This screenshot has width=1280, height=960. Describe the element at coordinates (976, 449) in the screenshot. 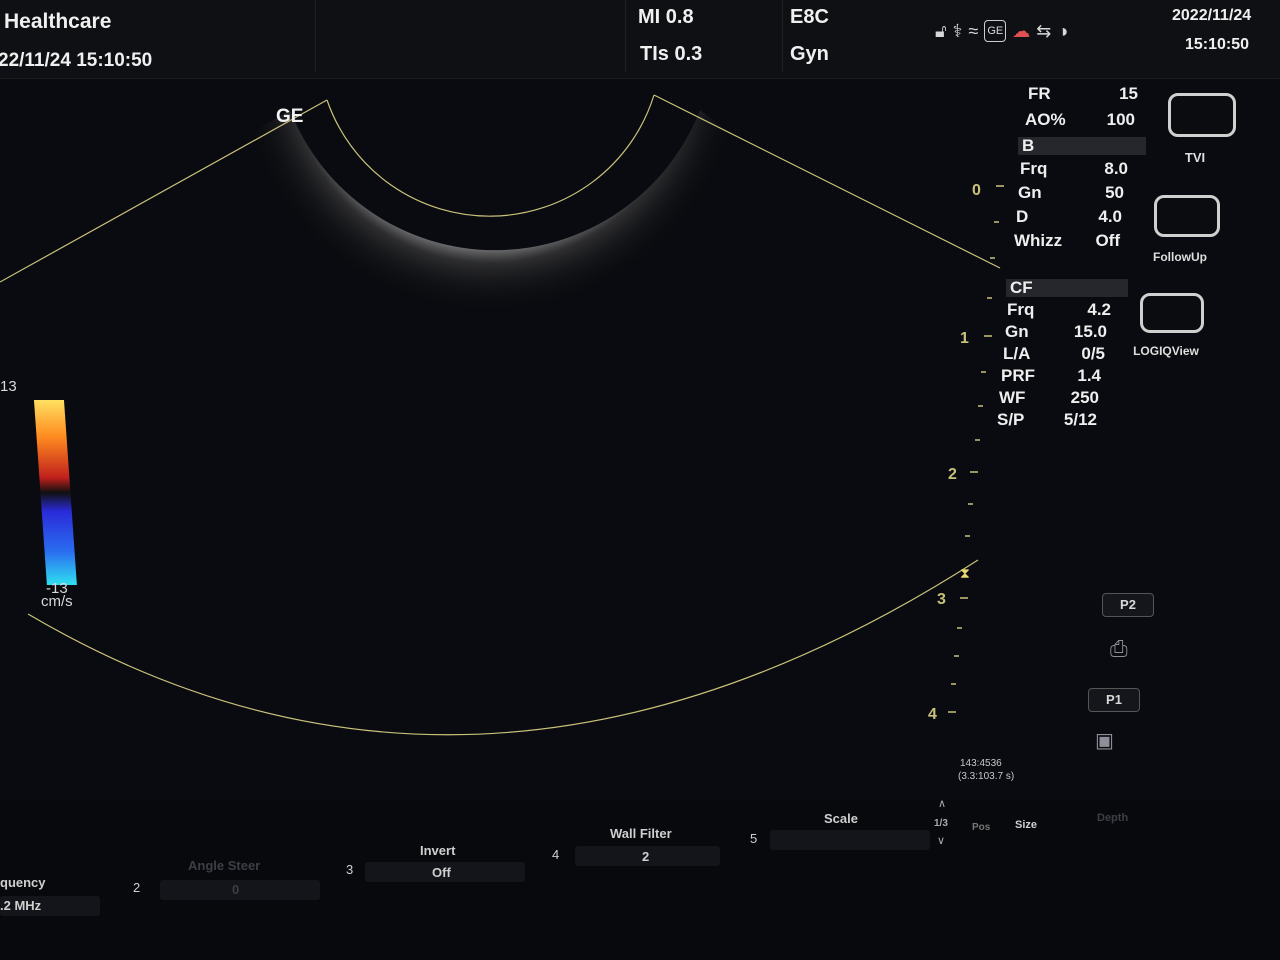

I see `depth-scale` at that location.